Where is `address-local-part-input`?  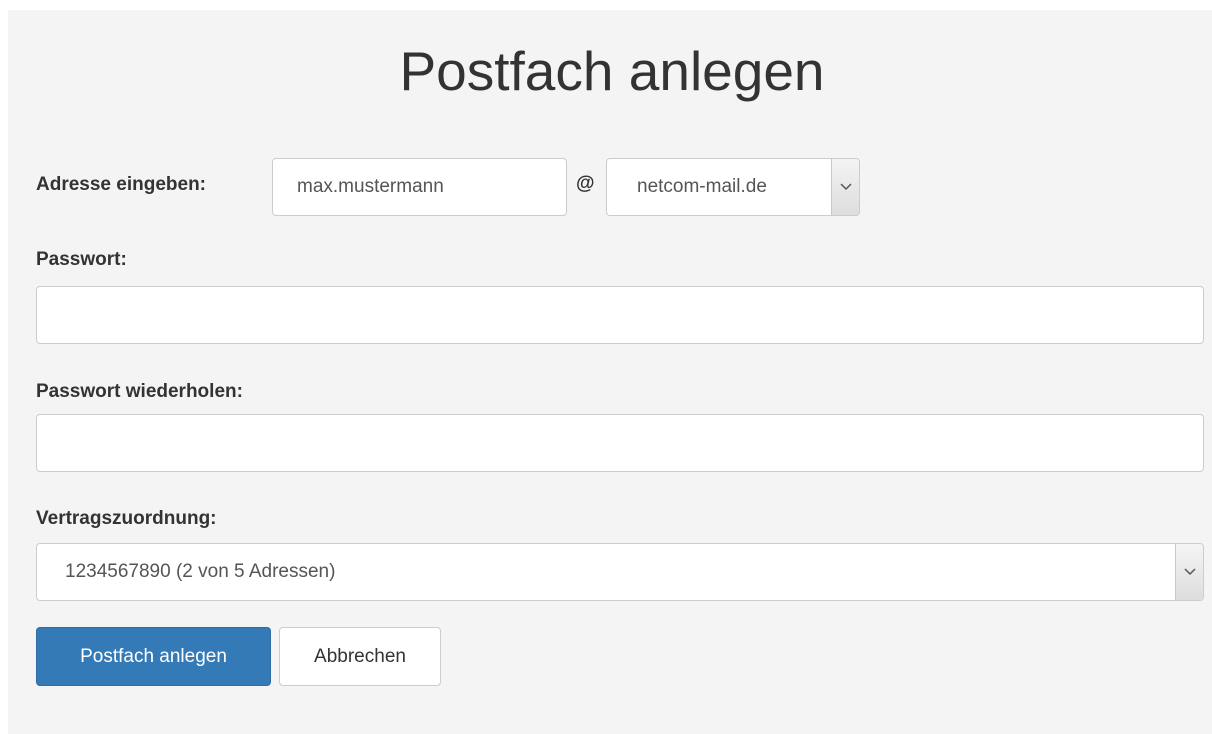
address-local-part-input is located at coordinates (419, 187).